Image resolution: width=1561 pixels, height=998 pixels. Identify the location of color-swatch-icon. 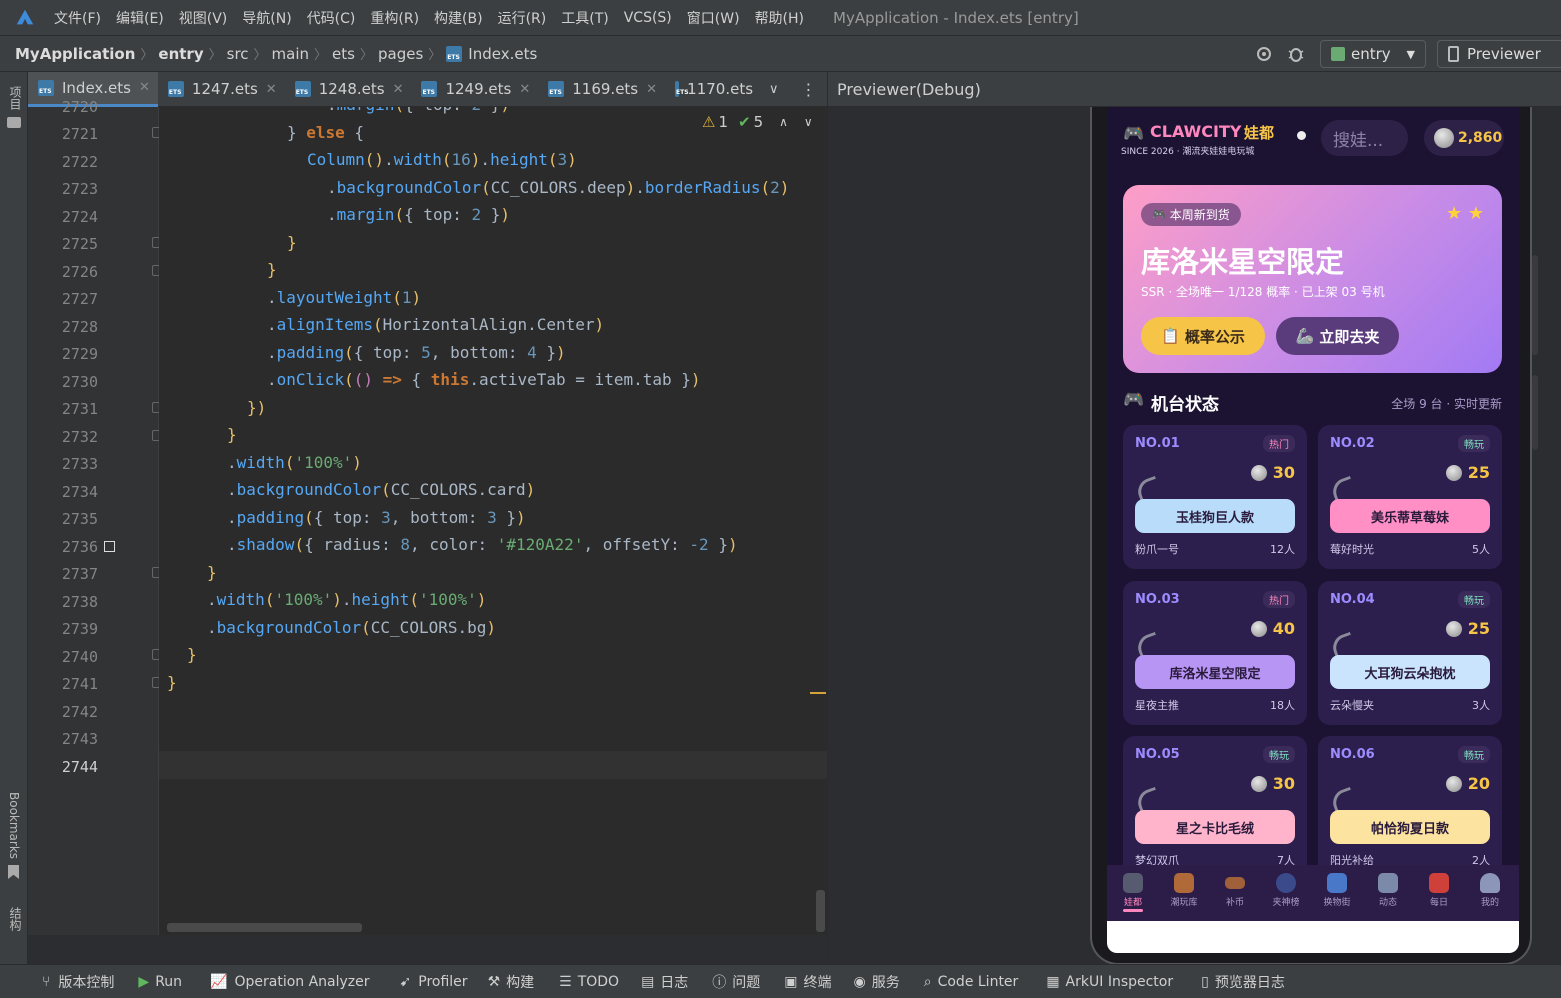
(109, 546).